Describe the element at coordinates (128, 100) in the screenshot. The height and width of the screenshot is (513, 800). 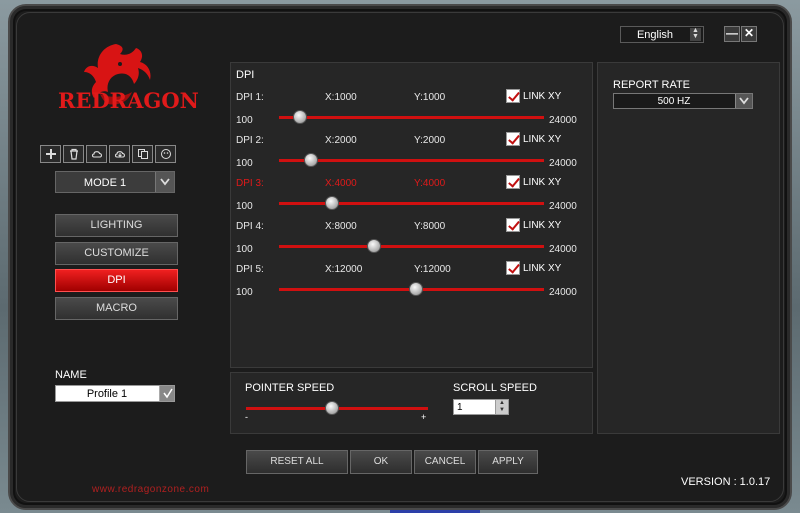
I see `brand-logo-text: REDRAGON` at that location.